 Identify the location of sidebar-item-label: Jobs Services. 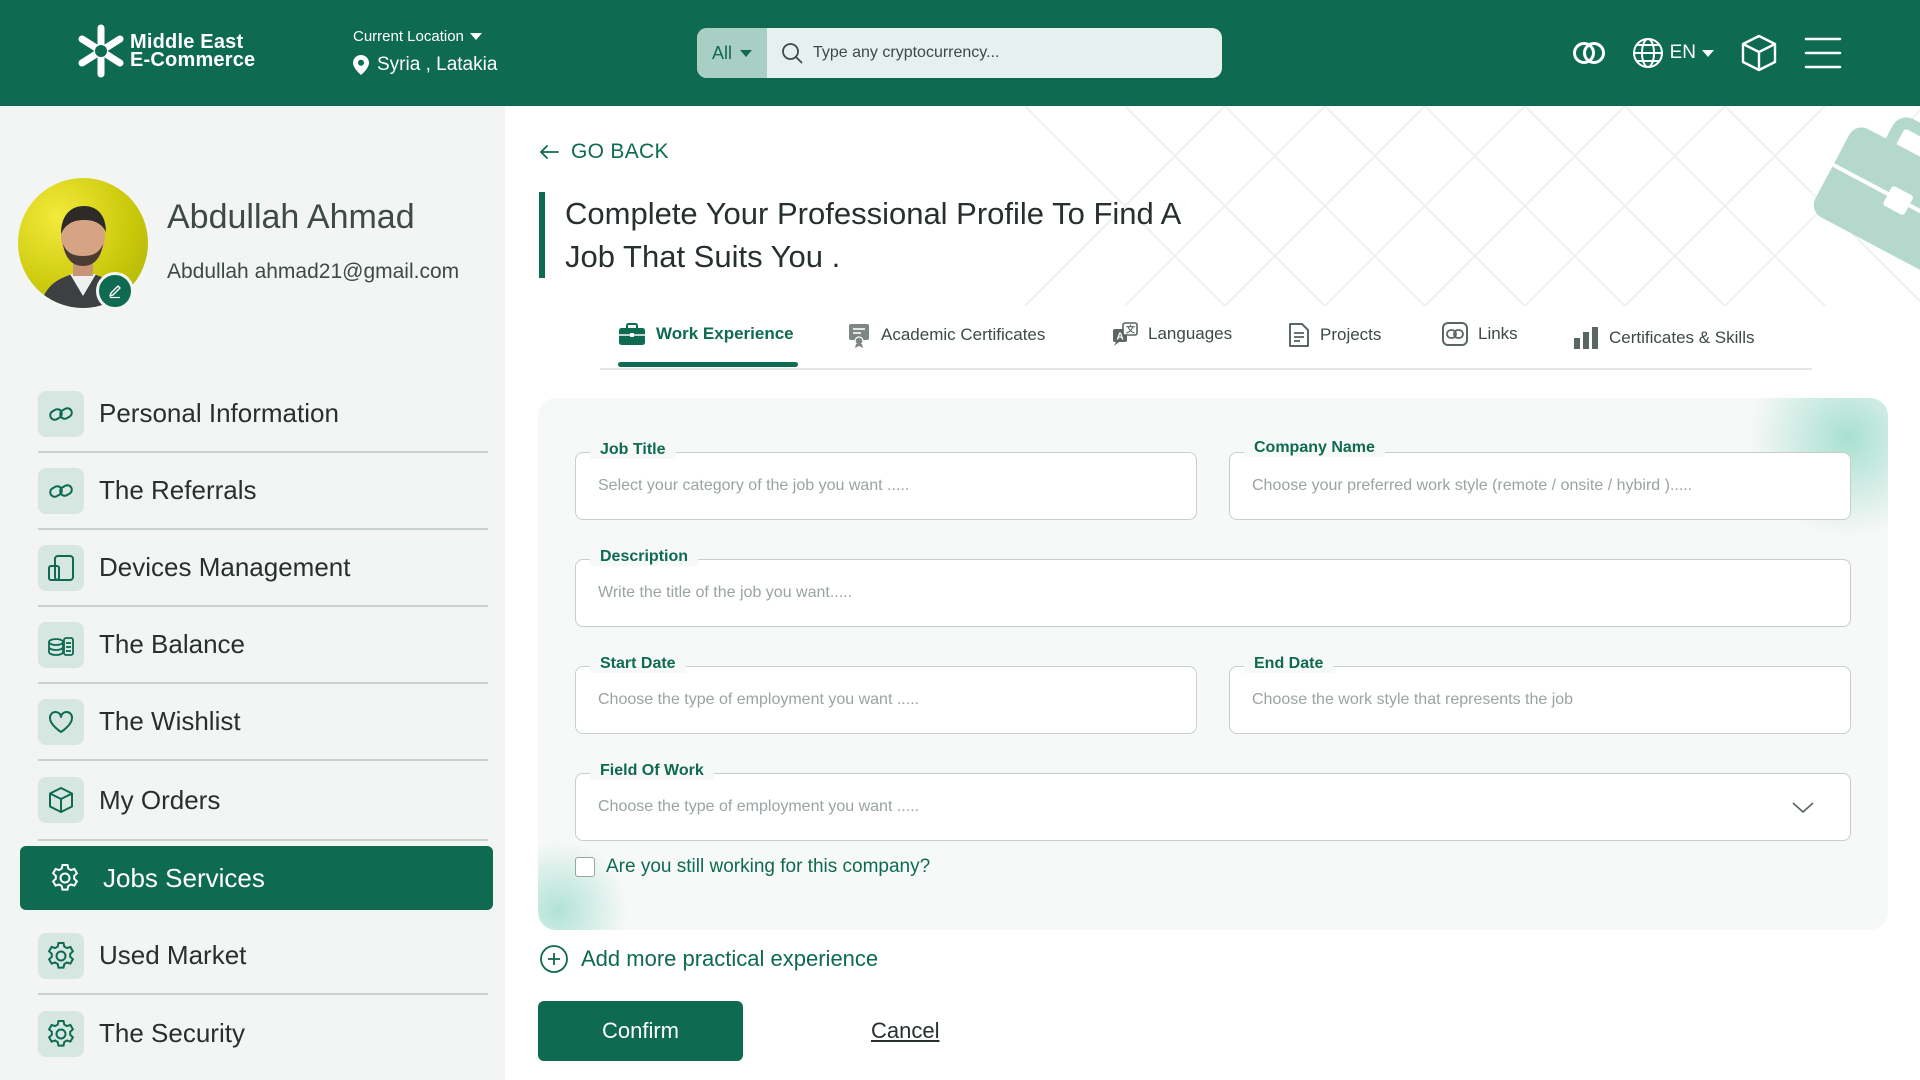
(184, 877).